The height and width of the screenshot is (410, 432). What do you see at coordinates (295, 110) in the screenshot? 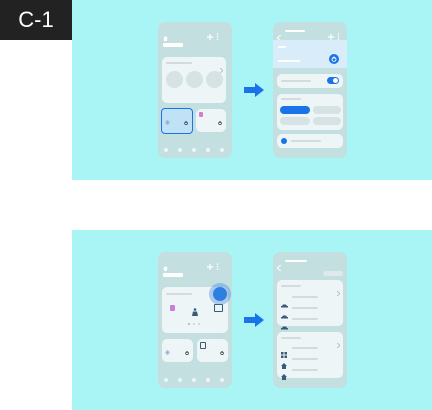
I see `mode-option-selected` at bounding box center [295, 110].